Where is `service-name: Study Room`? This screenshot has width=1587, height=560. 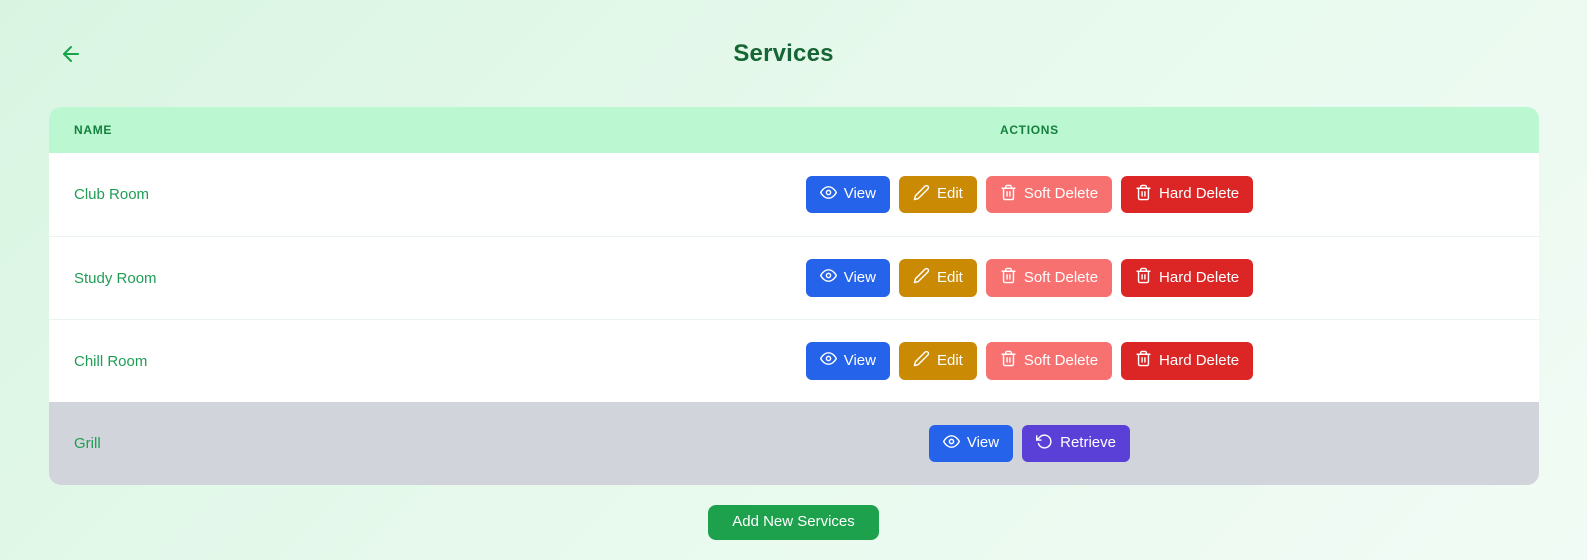
service-name: Study Room is located at coordinates (115, 278).